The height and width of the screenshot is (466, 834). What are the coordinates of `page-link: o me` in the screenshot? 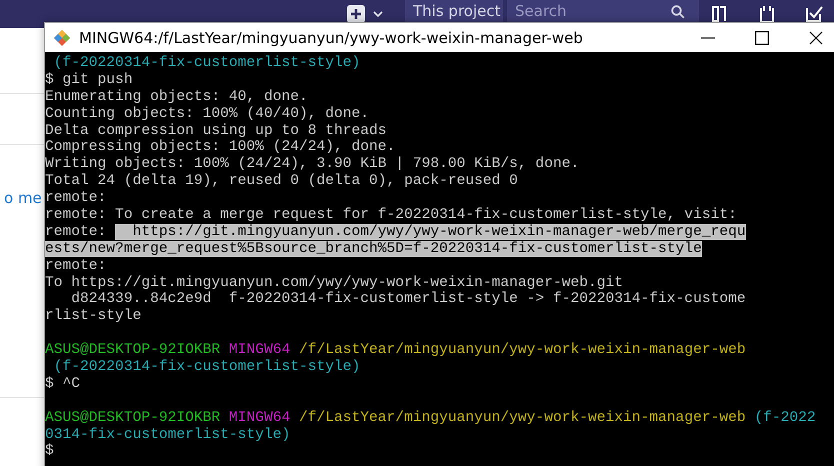 It's located at (23, 198).